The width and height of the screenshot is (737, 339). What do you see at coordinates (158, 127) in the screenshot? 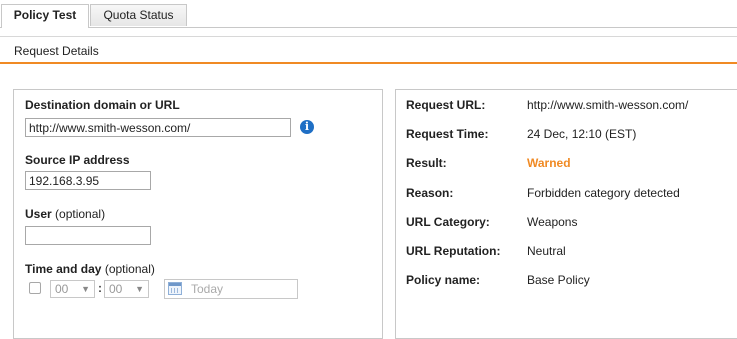
I see `destination-input` at bounding box center [158, 127].